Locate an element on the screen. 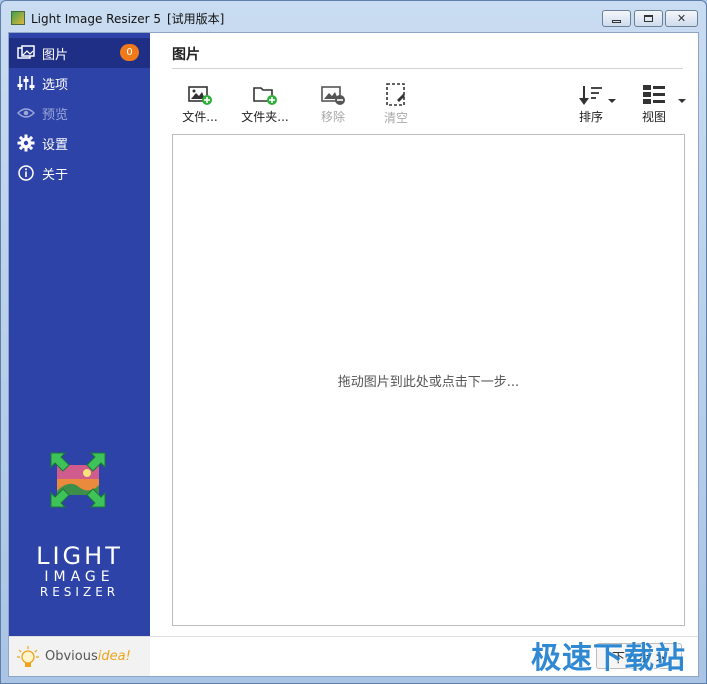  sidebar-item-options: 选项 is located at coordinates (79, 83).